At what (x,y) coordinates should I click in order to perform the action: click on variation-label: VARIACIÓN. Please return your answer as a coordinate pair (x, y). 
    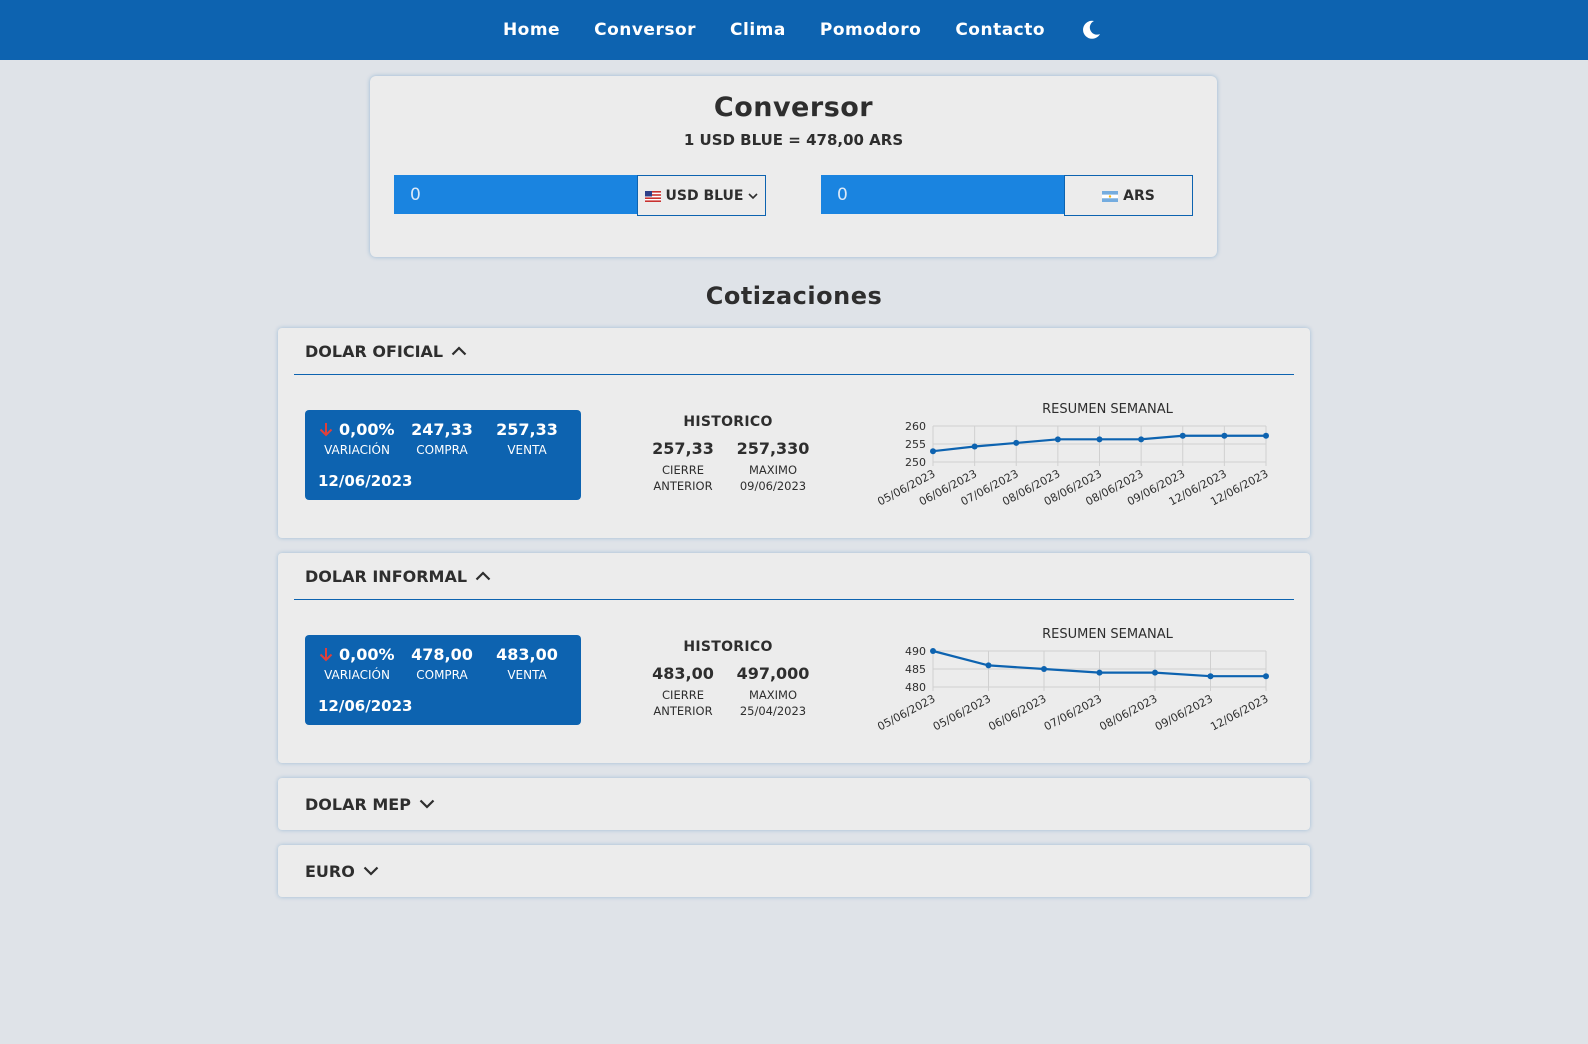
    Looking at the image, I should click on (357, 675).